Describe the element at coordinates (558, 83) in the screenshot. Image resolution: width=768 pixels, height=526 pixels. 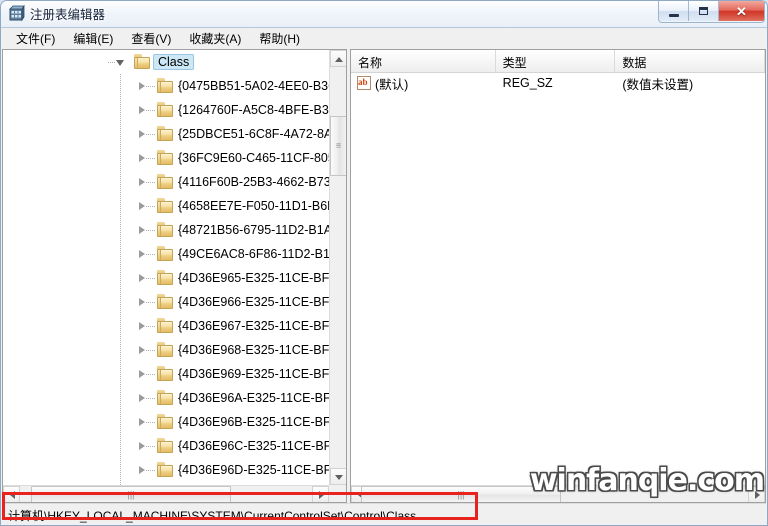
I see `value-row: ab (默认) REG_SZ (数值未设置)` at that location.